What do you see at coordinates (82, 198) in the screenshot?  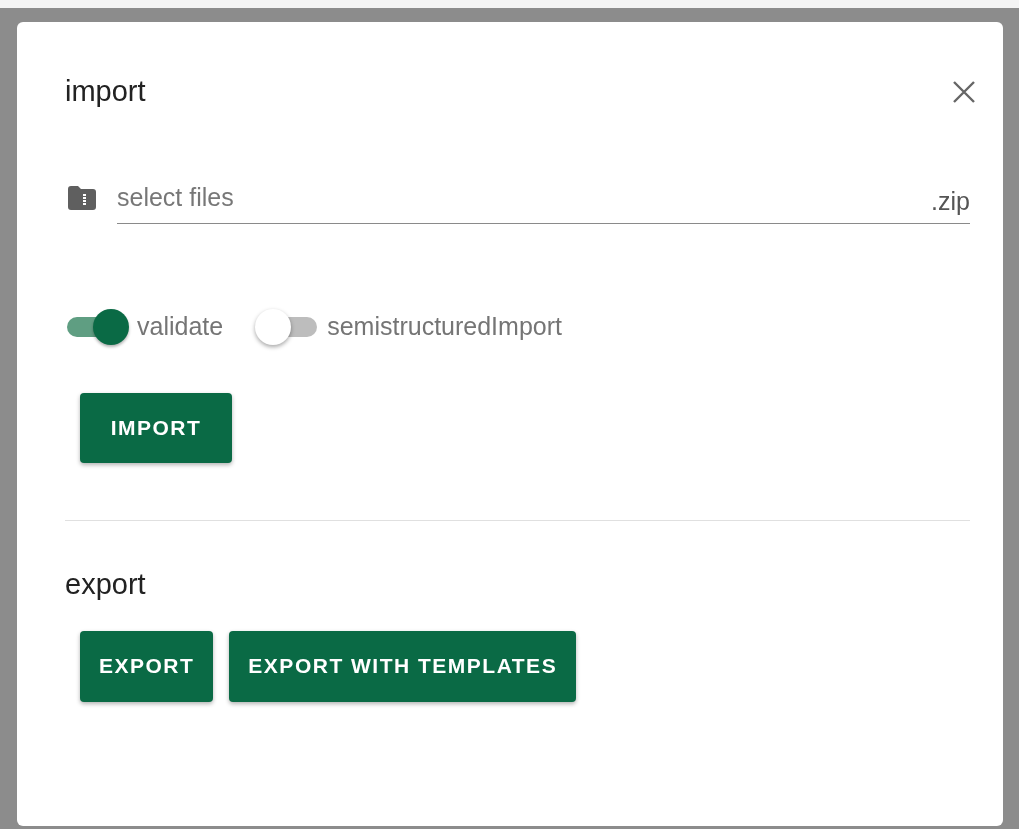 I see `zip-folder-icon` at bounding box center [82, 198].